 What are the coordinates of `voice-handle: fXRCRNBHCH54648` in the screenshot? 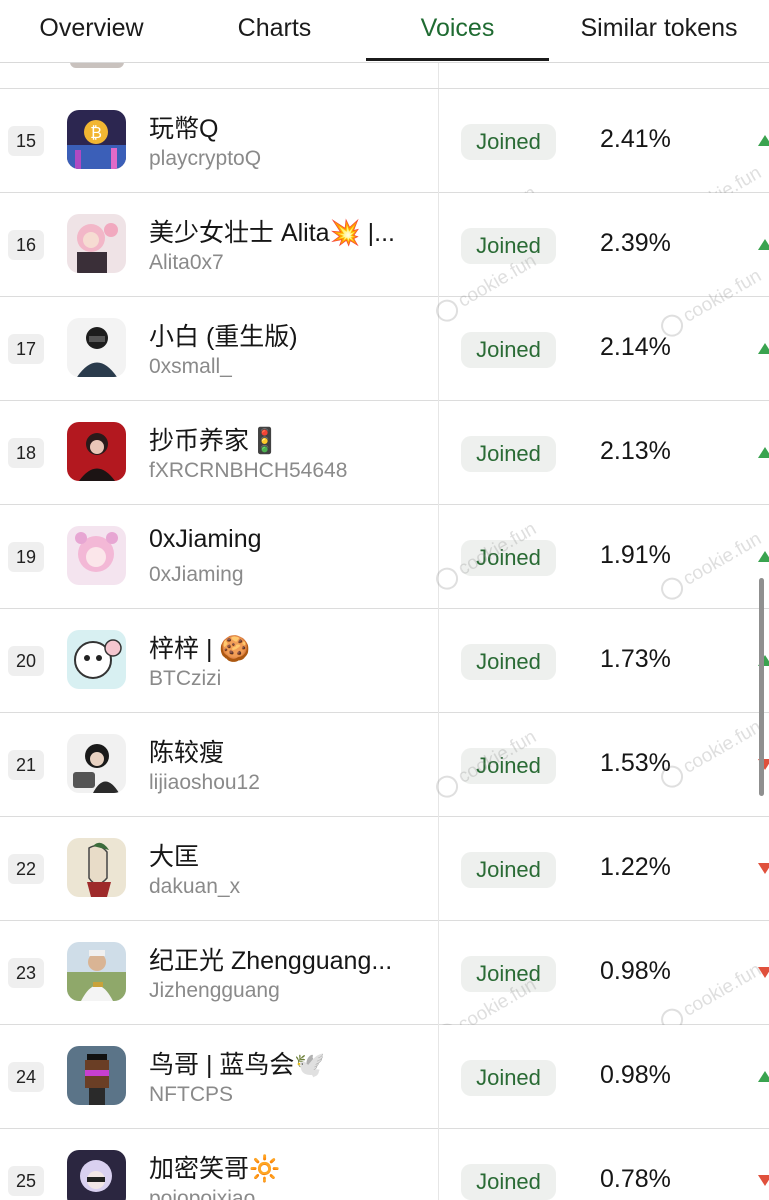 It's located at (248, 470).